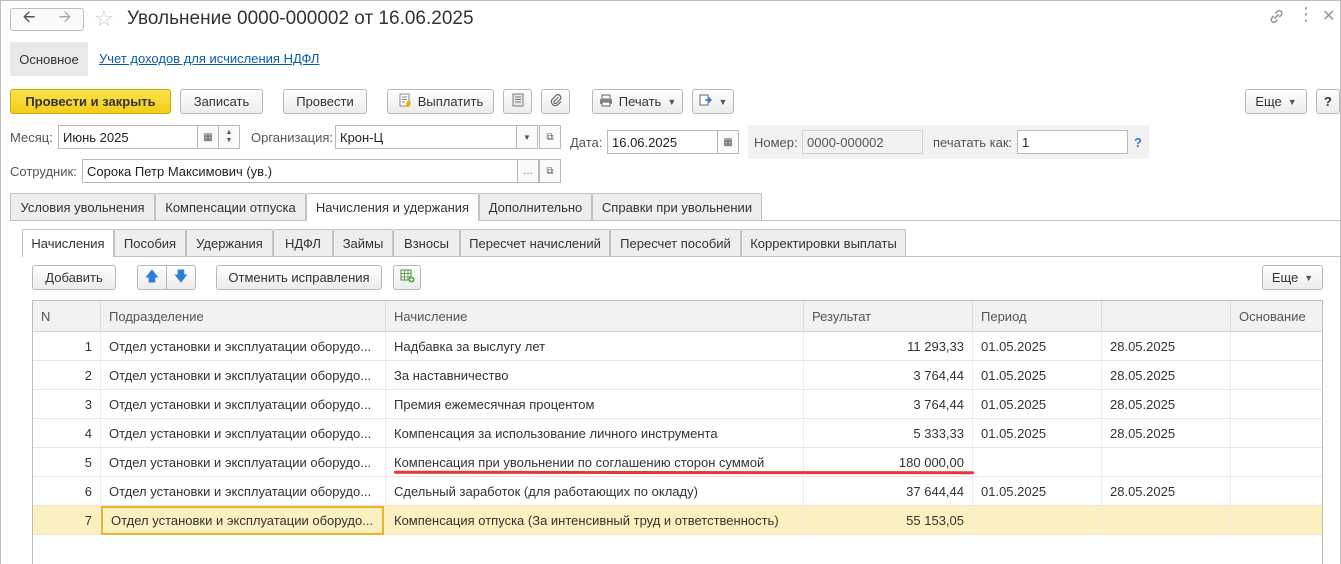  What do you see at coordinates (550, 137) in the screenshot?
I see `organization-open-button: ⧉` at bounding box center [550, 137].